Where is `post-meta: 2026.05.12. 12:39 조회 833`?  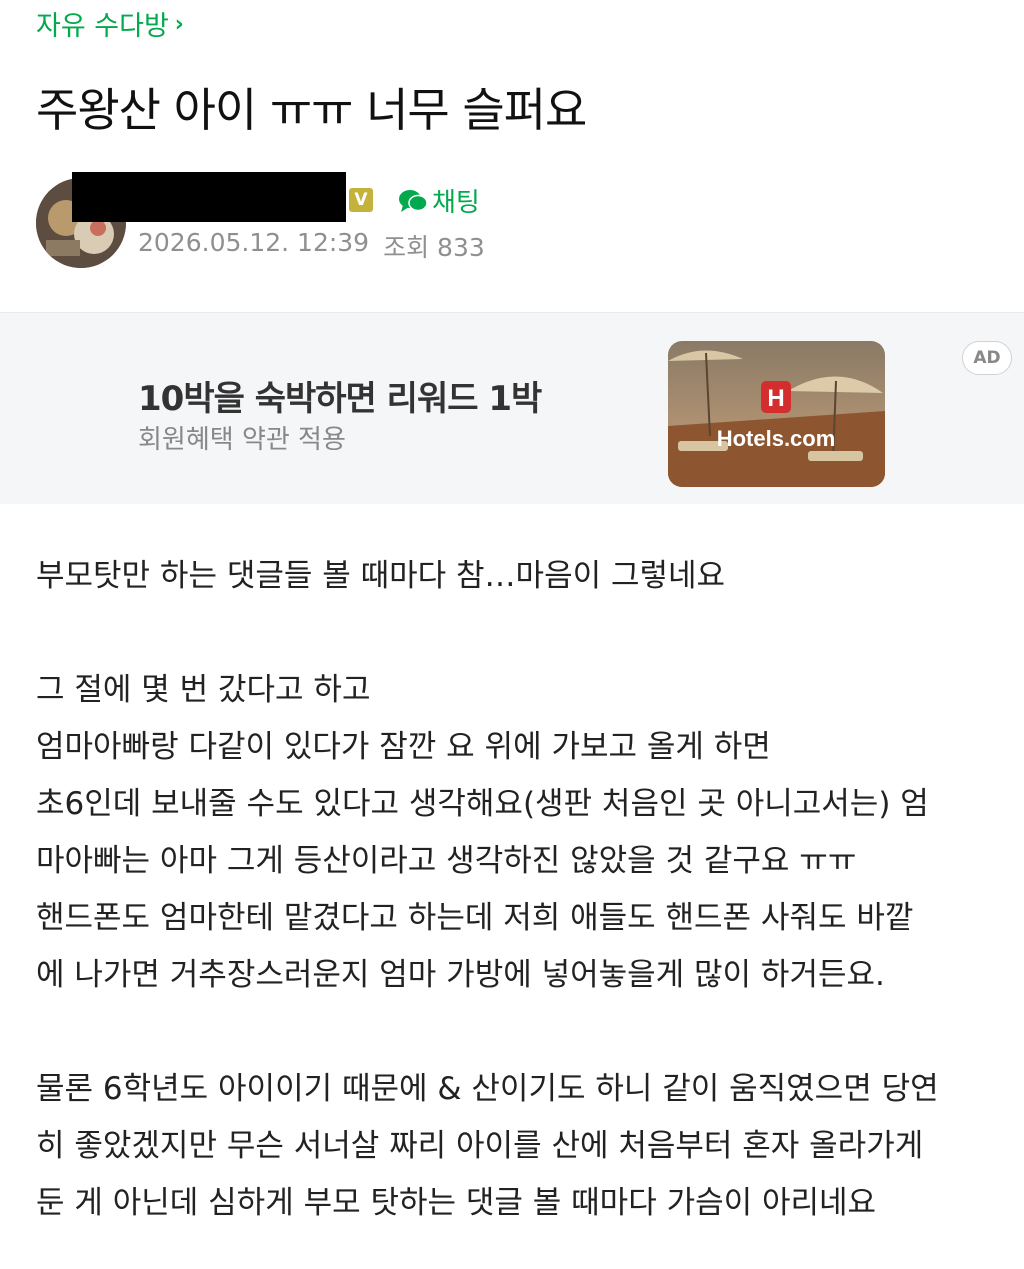
post-meta: 2026.05.12. 12:39 조회 833 is located at coordinates (311, 246).